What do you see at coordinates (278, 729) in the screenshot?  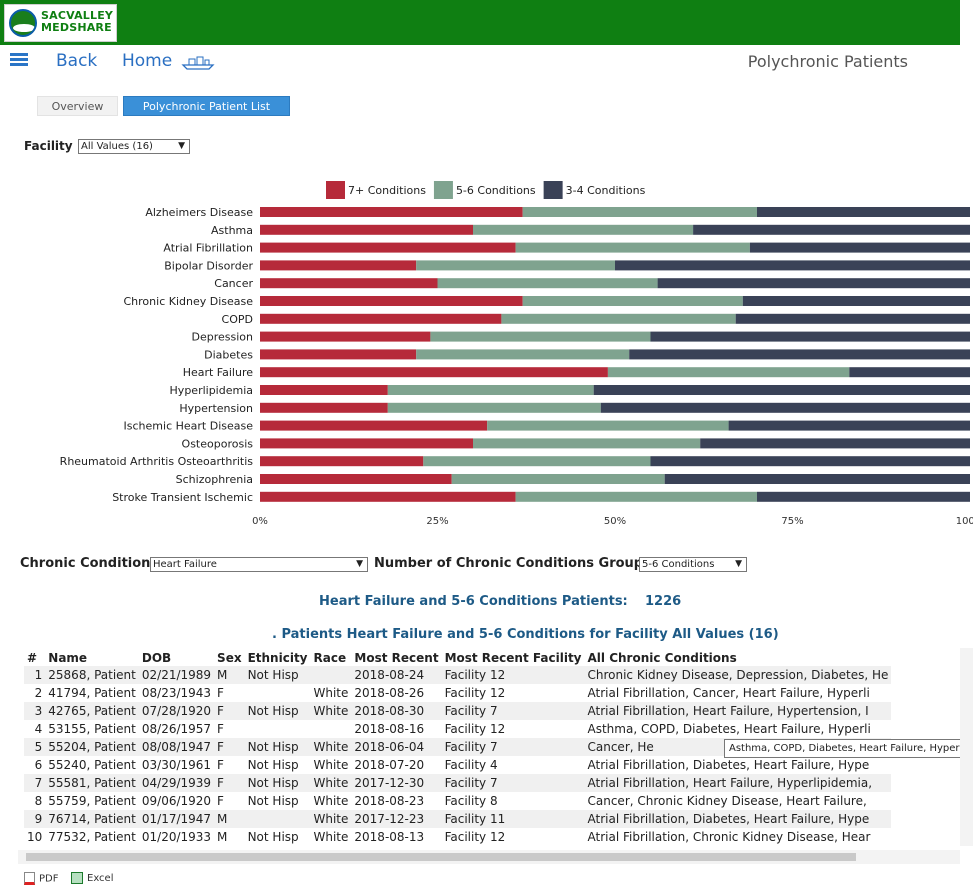 I see `table-cell` at bounding box center [278, 729].